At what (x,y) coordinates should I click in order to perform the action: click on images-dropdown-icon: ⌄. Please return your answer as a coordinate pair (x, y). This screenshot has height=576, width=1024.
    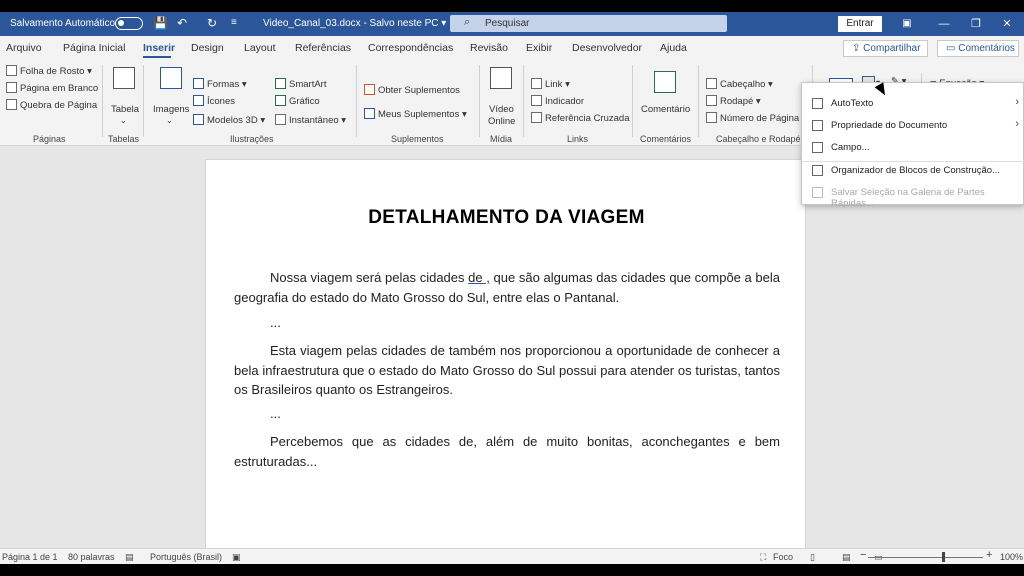
    Looking at the image, I should click on (169, 120).